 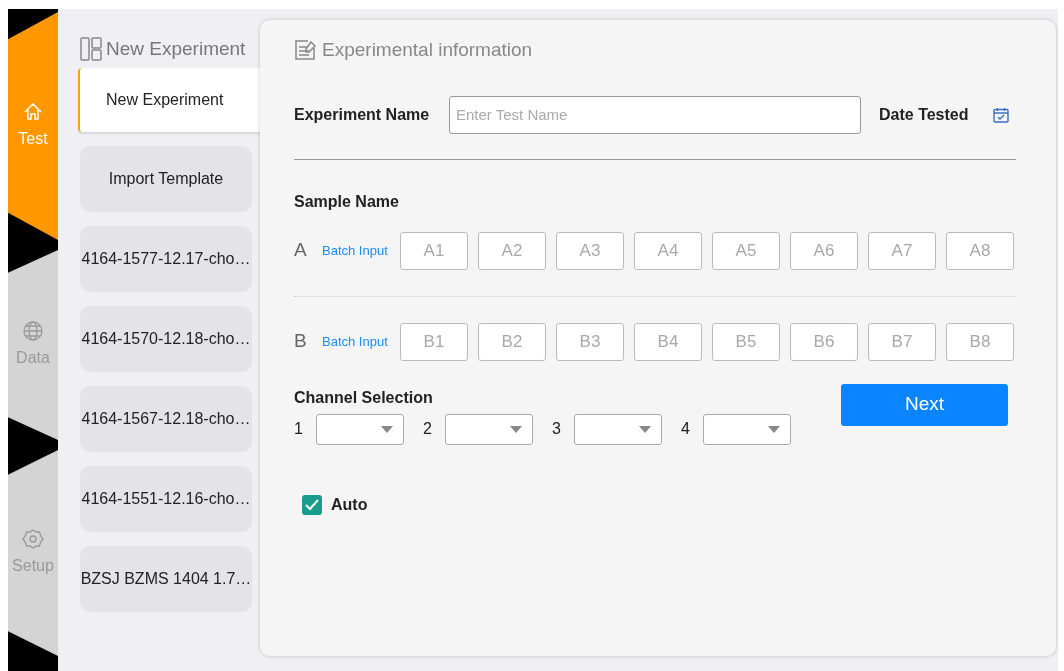 What do you see at coordinates (434, 341) in the screenshot?
I see `sample-field: B1` at bounding box center [434, 341].